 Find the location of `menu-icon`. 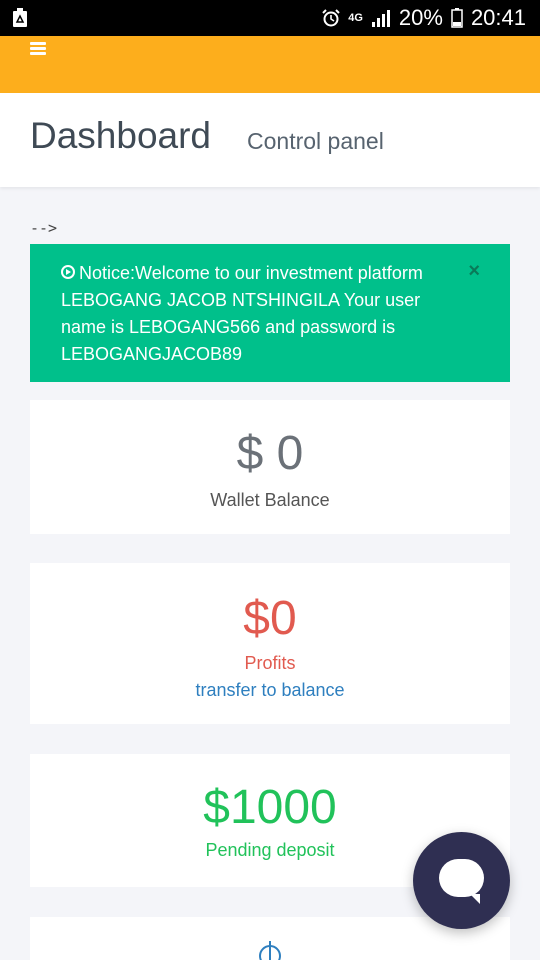

menu-icon is located at coordinates (38, 48).